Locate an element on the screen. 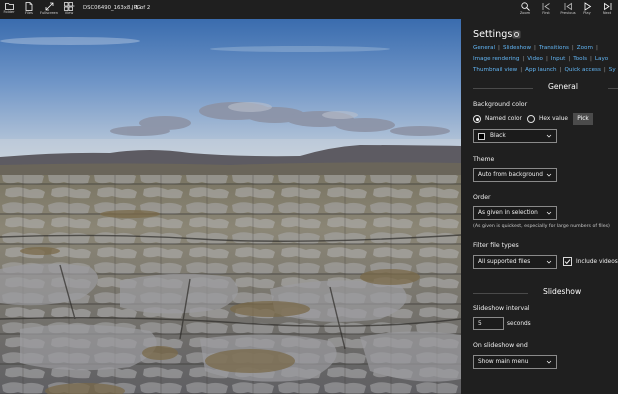  page-count: 1 of 2 is located at coordinates (143, 8).